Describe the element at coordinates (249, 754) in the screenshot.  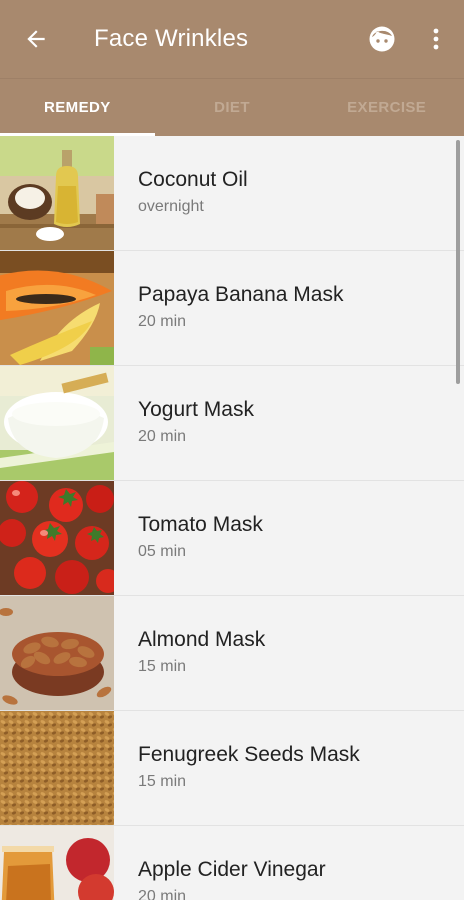
I see `remedy-title: Fenugreek Seeds Mask` at that location.